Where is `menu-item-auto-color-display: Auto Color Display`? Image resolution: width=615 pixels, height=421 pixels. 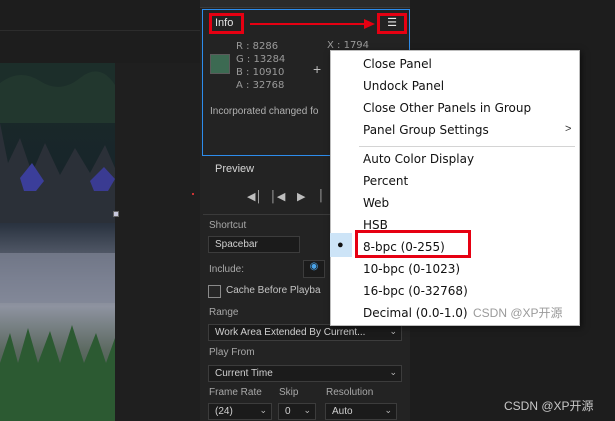 menu-item-auto-color-display: Auto Color Display is located at coordinates (418, 159).